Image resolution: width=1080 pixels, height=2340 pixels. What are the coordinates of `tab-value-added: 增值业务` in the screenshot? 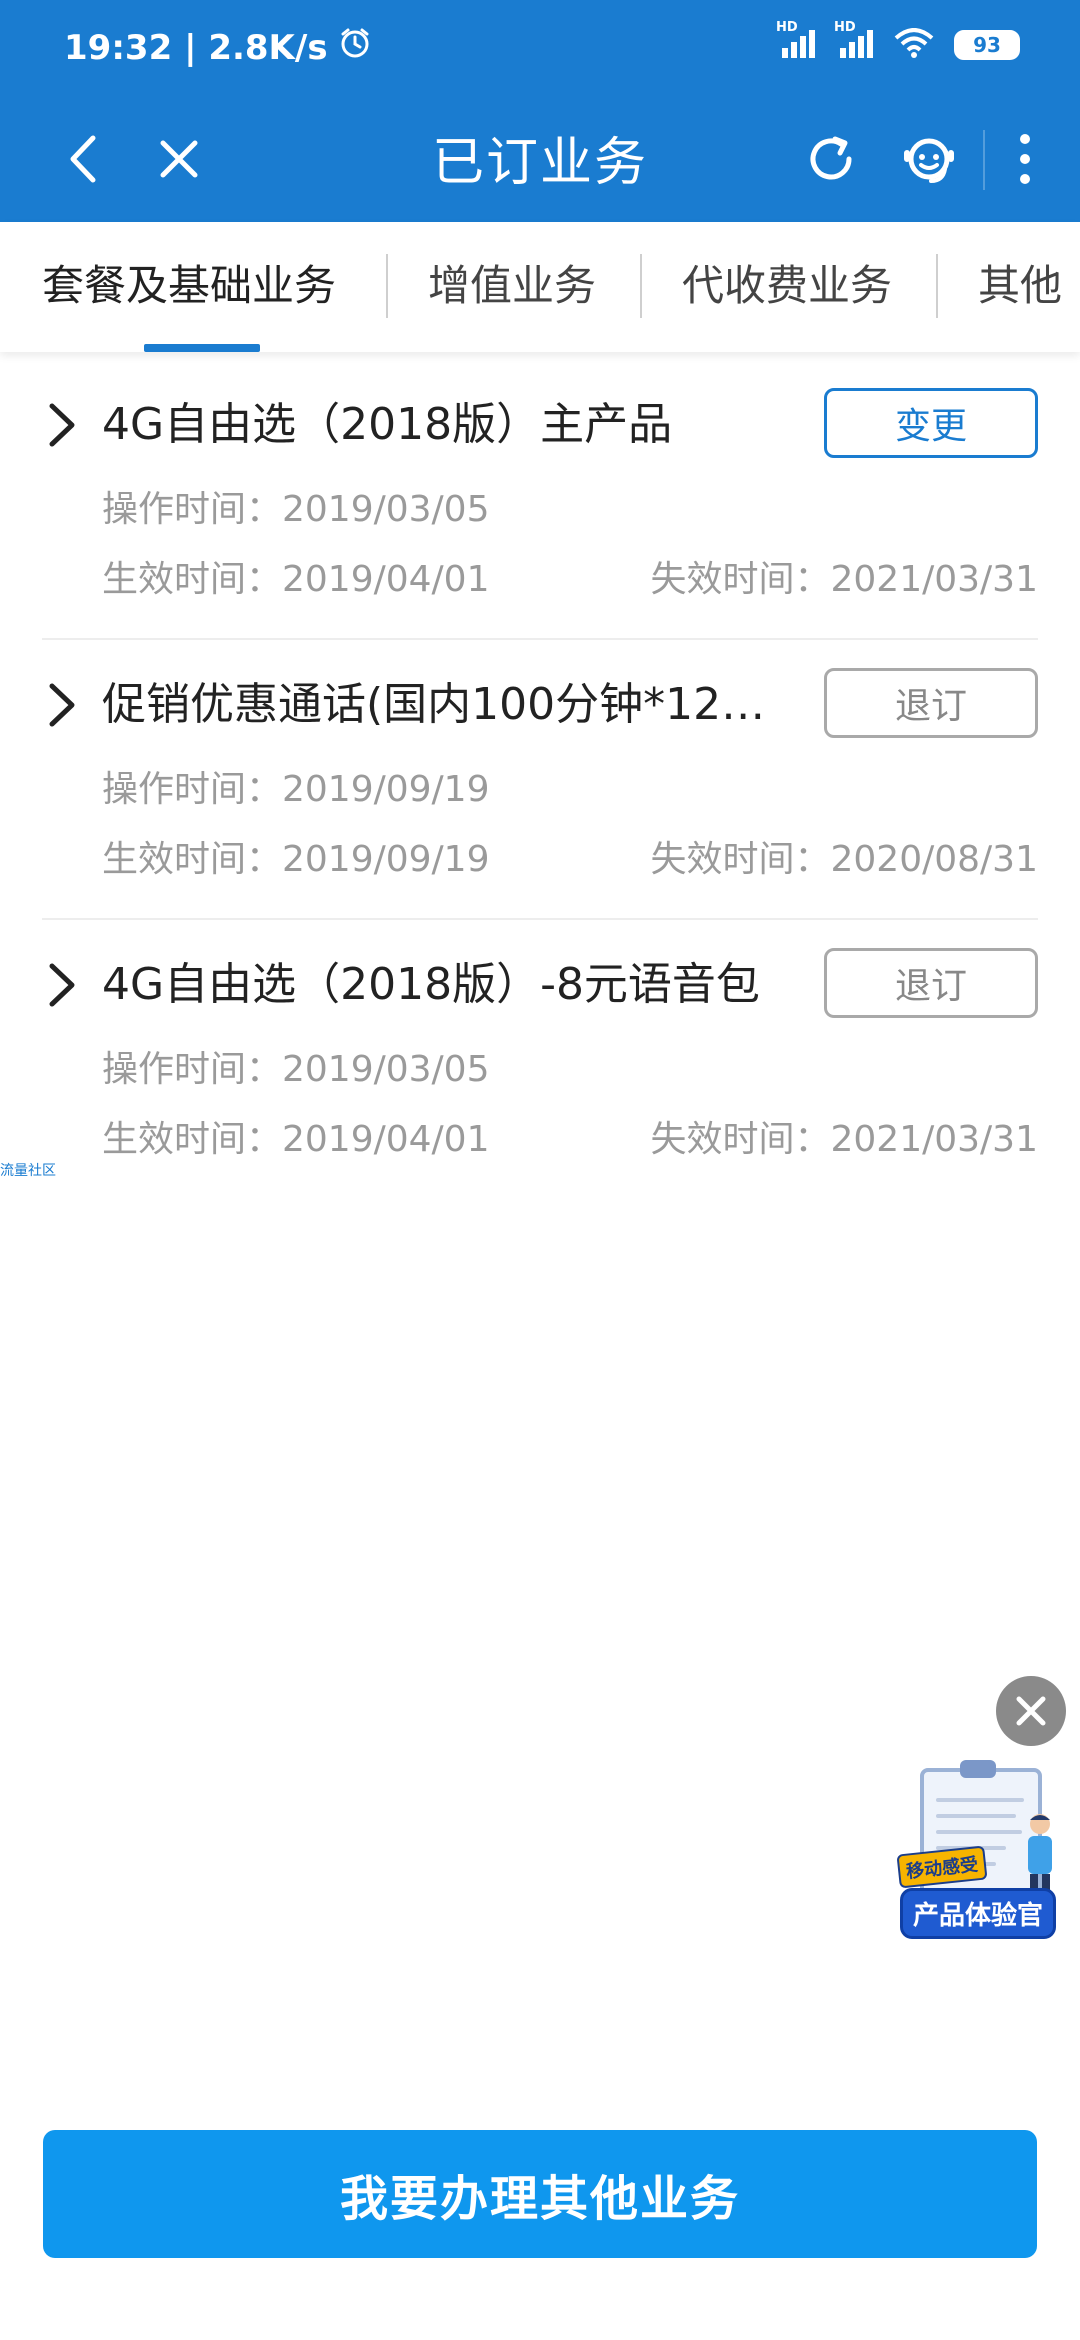 It's located at (512, 282).